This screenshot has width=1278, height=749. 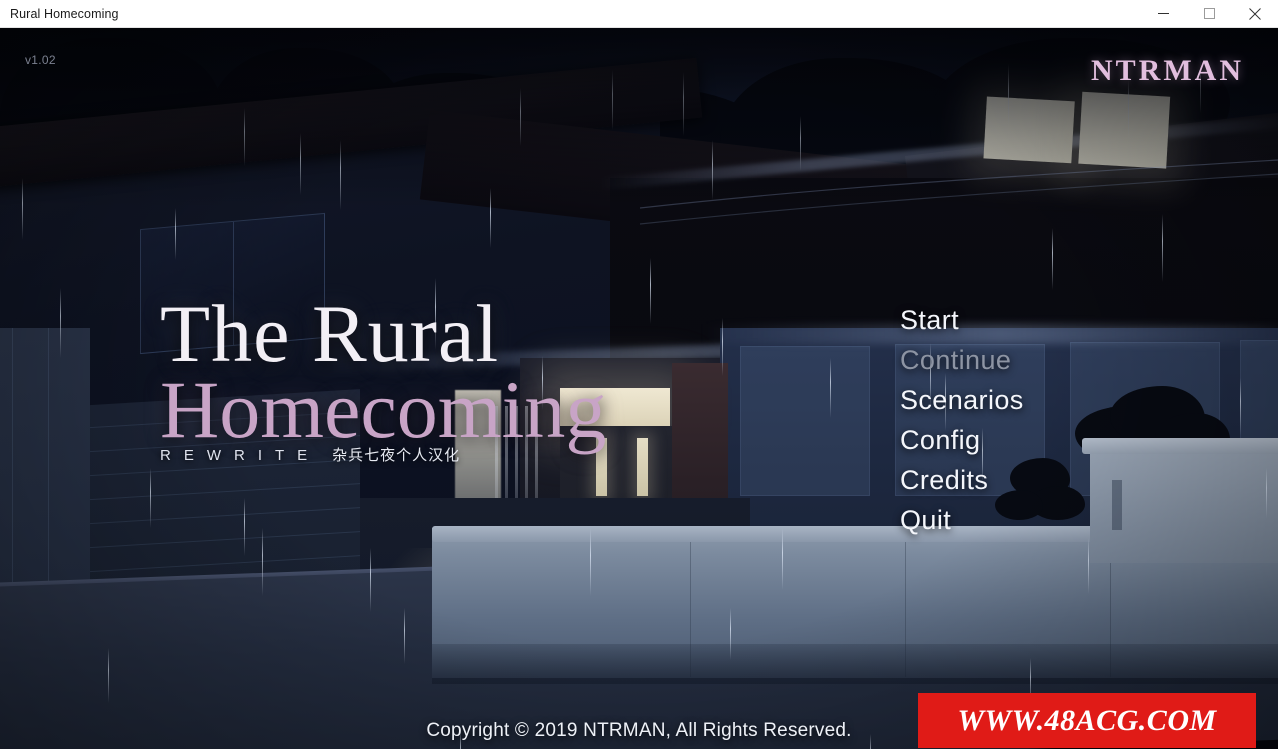 I want to click on watermark-text: WWW.48ACG.COM, so click(x=1087, y=720).